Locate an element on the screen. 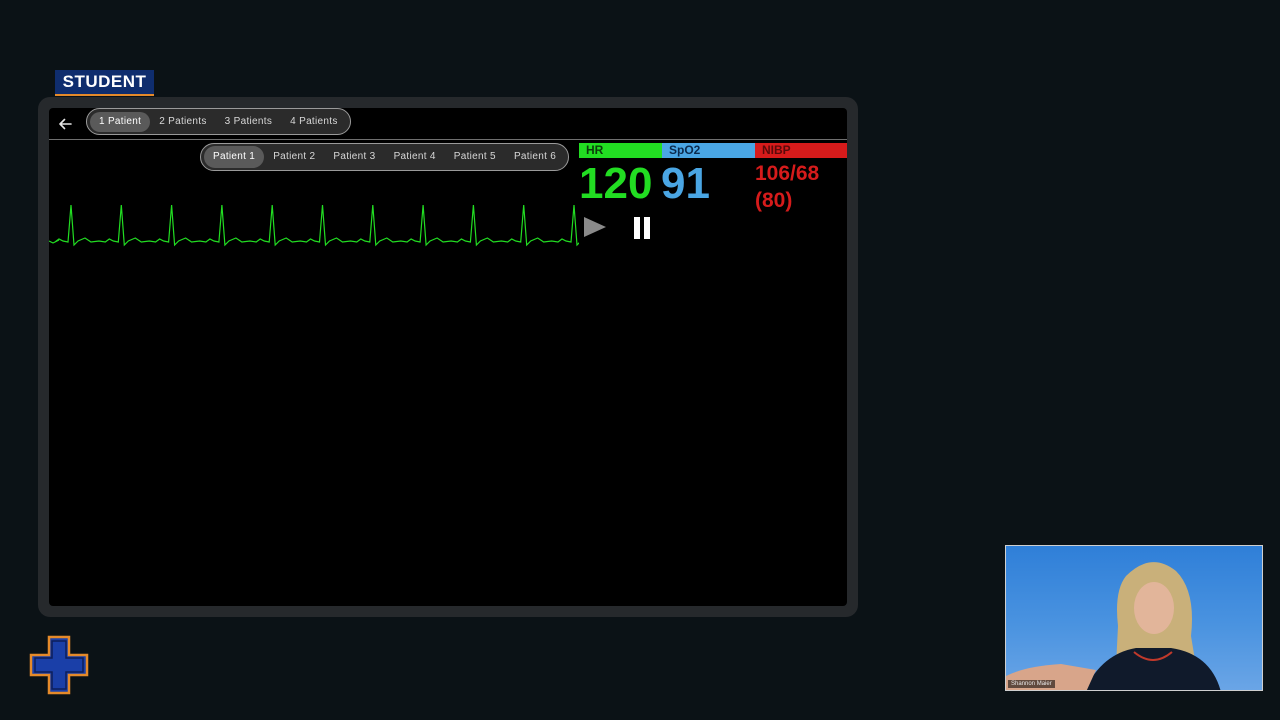  spo2-value: 91 is located at coordinates (685, 183).